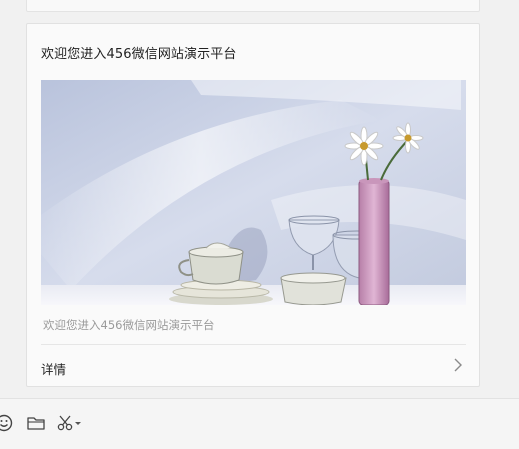  I want to click on emoji-icon, so click(7, 423).